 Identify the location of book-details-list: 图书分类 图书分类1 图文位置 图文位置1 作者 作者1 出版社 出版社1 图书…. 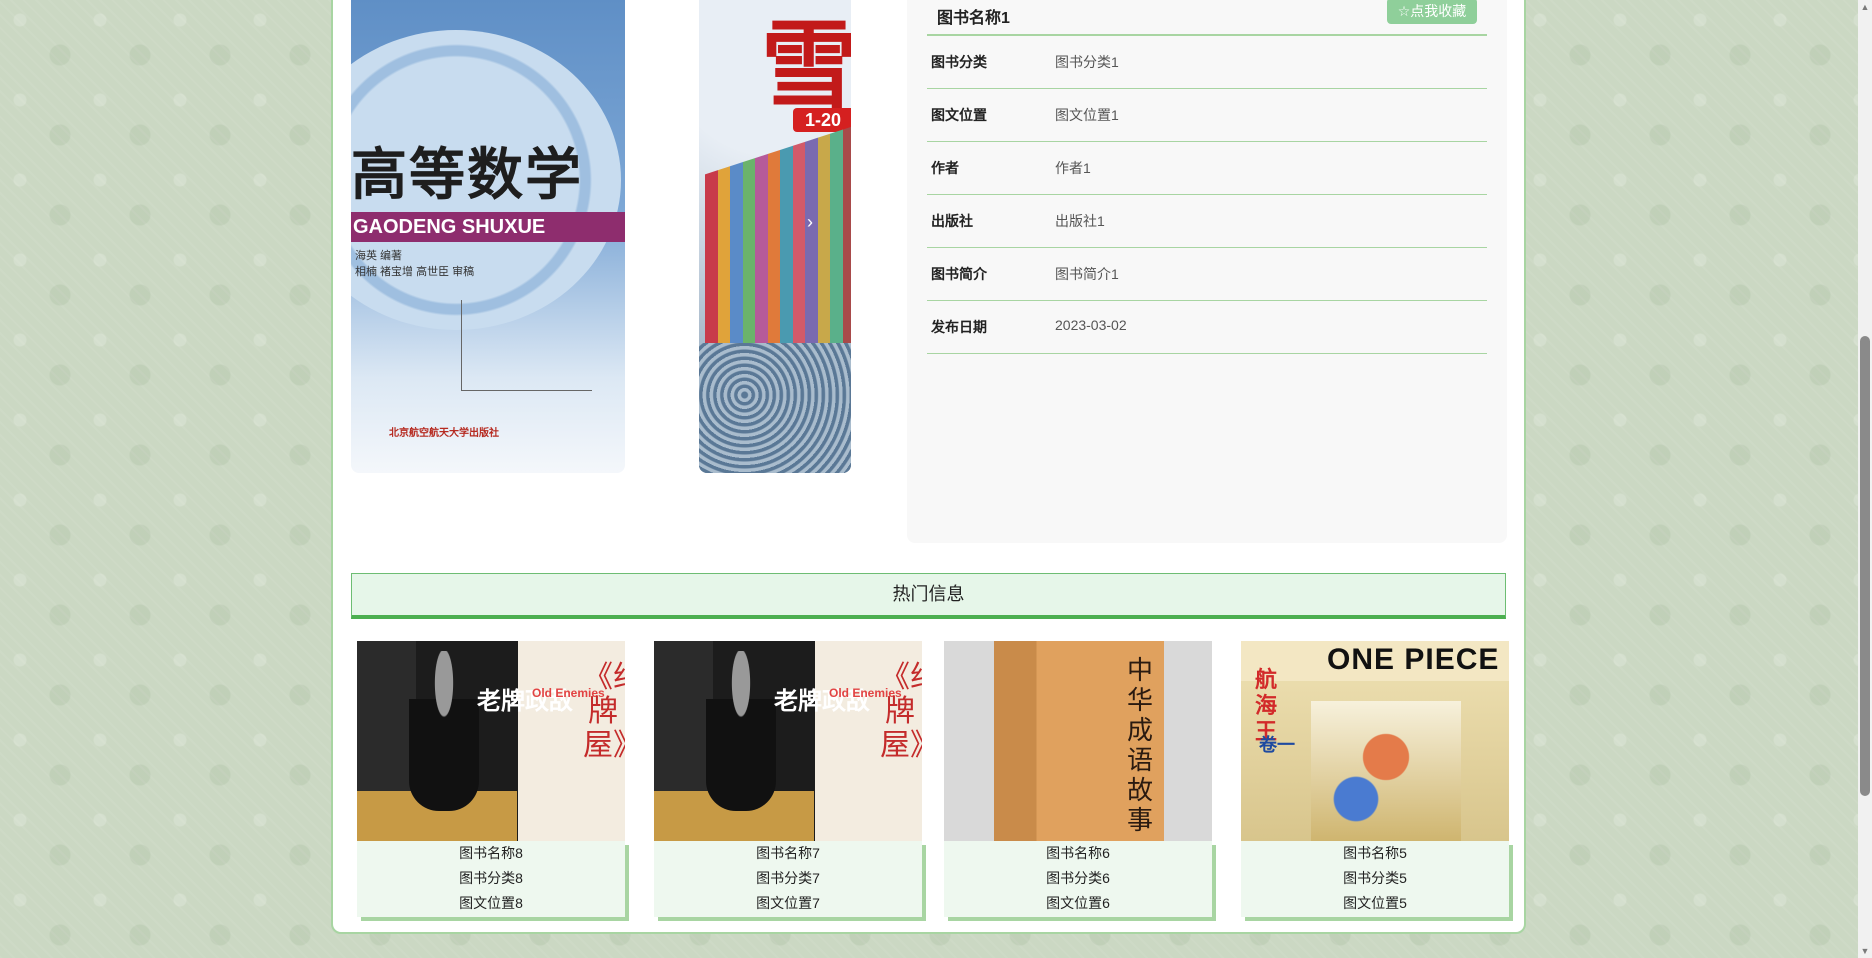
(1207, 195).